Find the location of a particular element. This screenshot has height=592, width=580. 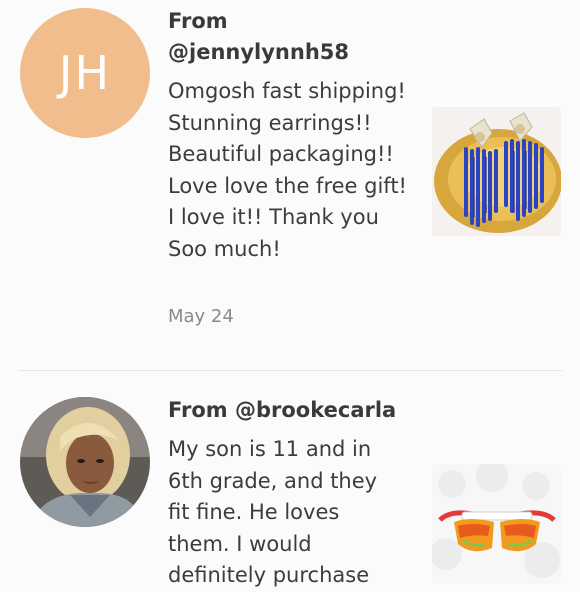

avatar-initials: JH is located at coordinates (85, 73).